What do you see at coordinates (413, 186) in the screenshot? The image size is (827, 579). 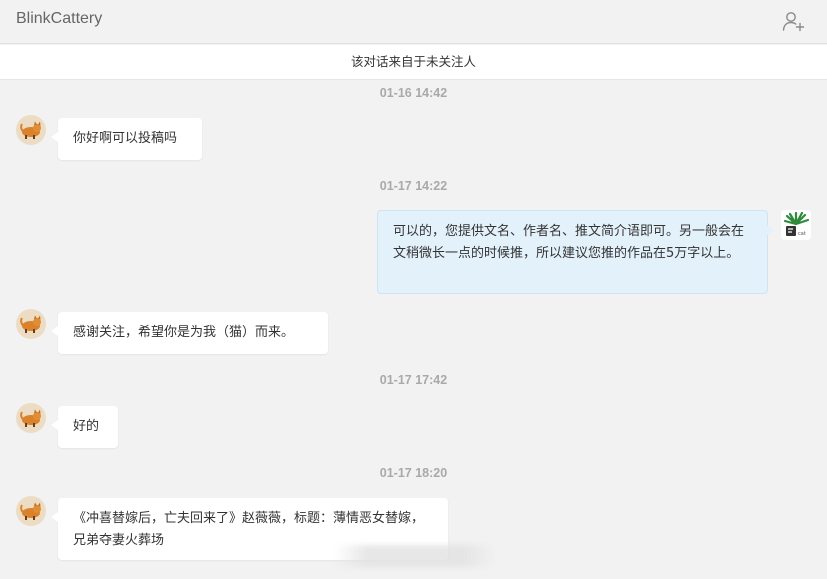 I see `timestamp: 01-17 14:22` at bounding box center [413, 186].